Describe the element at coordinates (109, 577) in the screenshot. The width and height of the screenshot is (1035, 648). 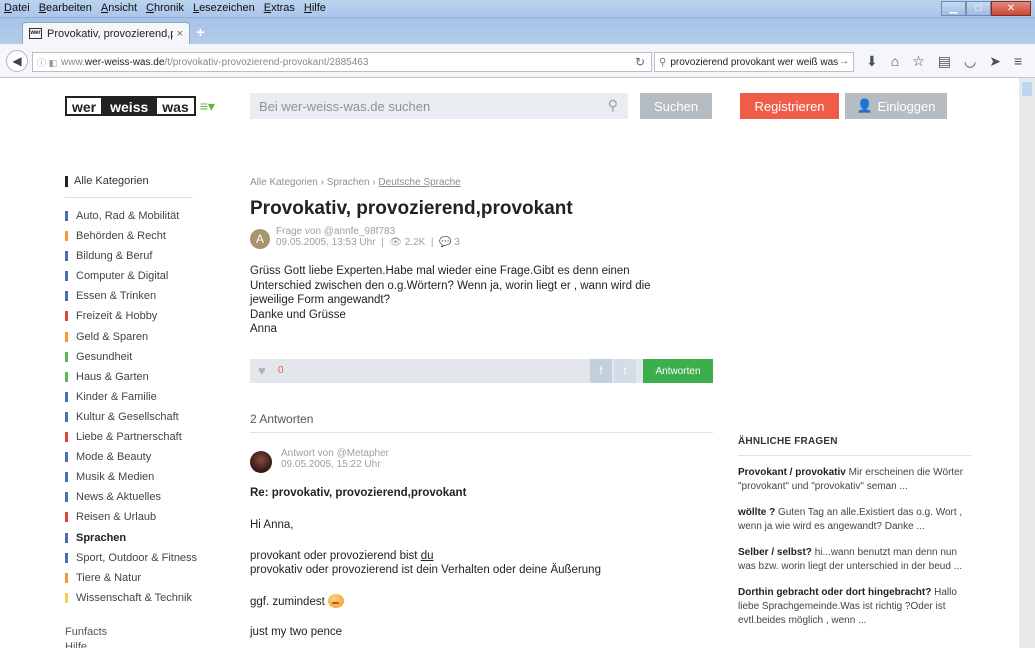
I see `category-label: Tiere & Natur` at that location.